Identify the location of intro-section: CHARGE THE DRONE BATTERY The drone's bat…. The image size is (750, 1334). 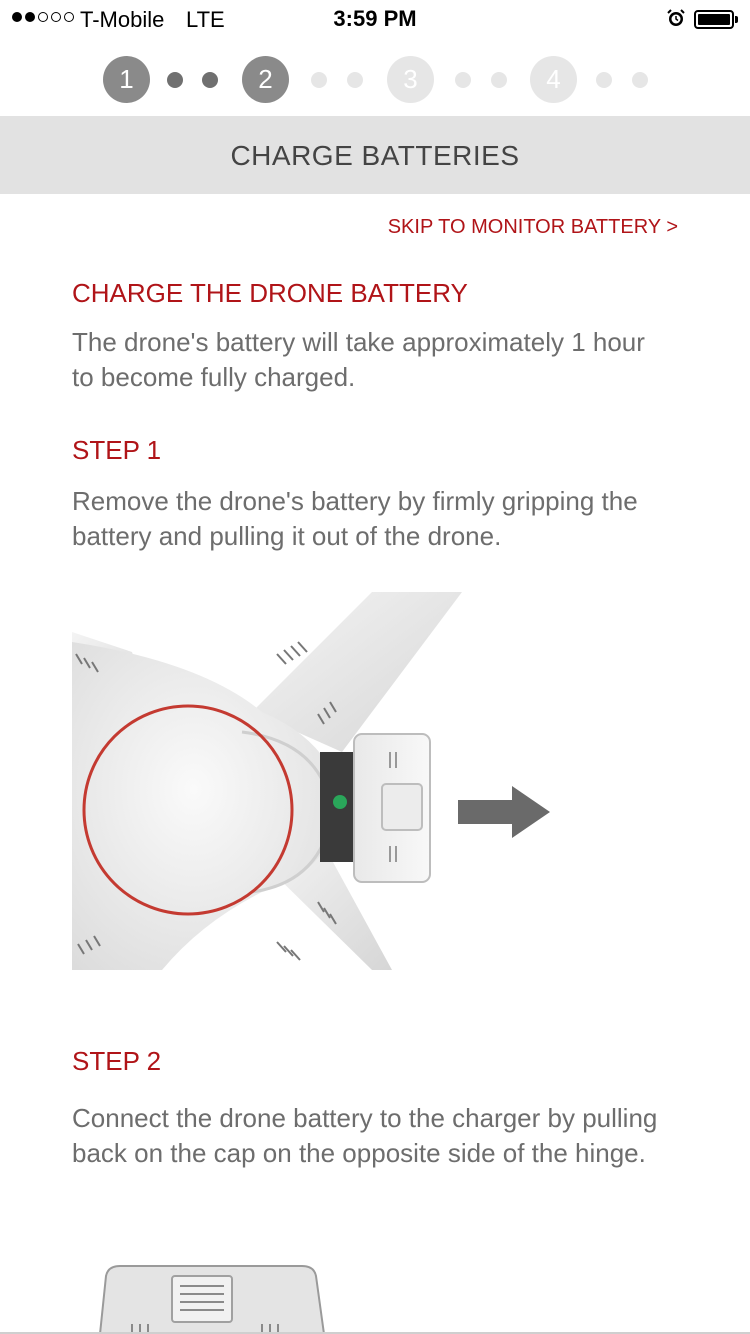
(367, 336).